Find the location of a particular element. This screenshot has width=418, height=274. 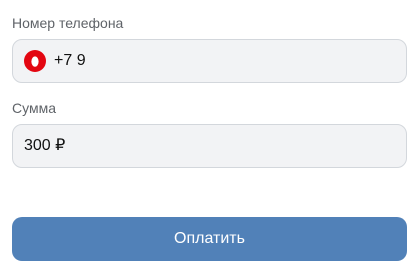

phone-label: Номер телефона is located at coordinates (68, 23).